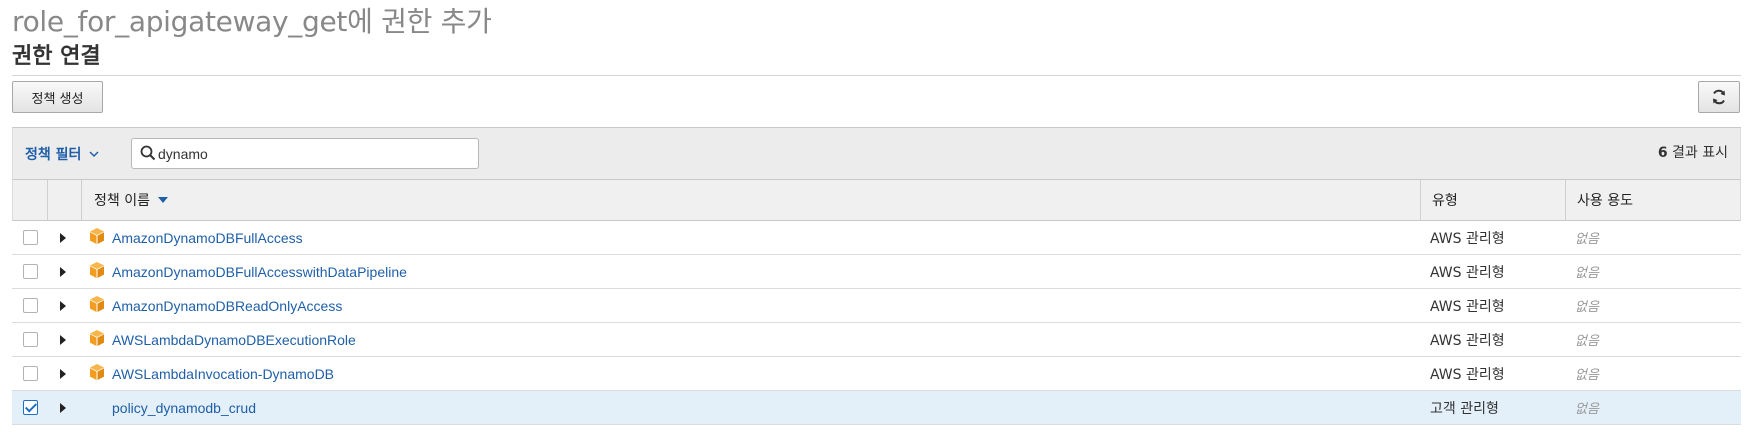  I want to click on header-expand-cell, so click(64, 200).